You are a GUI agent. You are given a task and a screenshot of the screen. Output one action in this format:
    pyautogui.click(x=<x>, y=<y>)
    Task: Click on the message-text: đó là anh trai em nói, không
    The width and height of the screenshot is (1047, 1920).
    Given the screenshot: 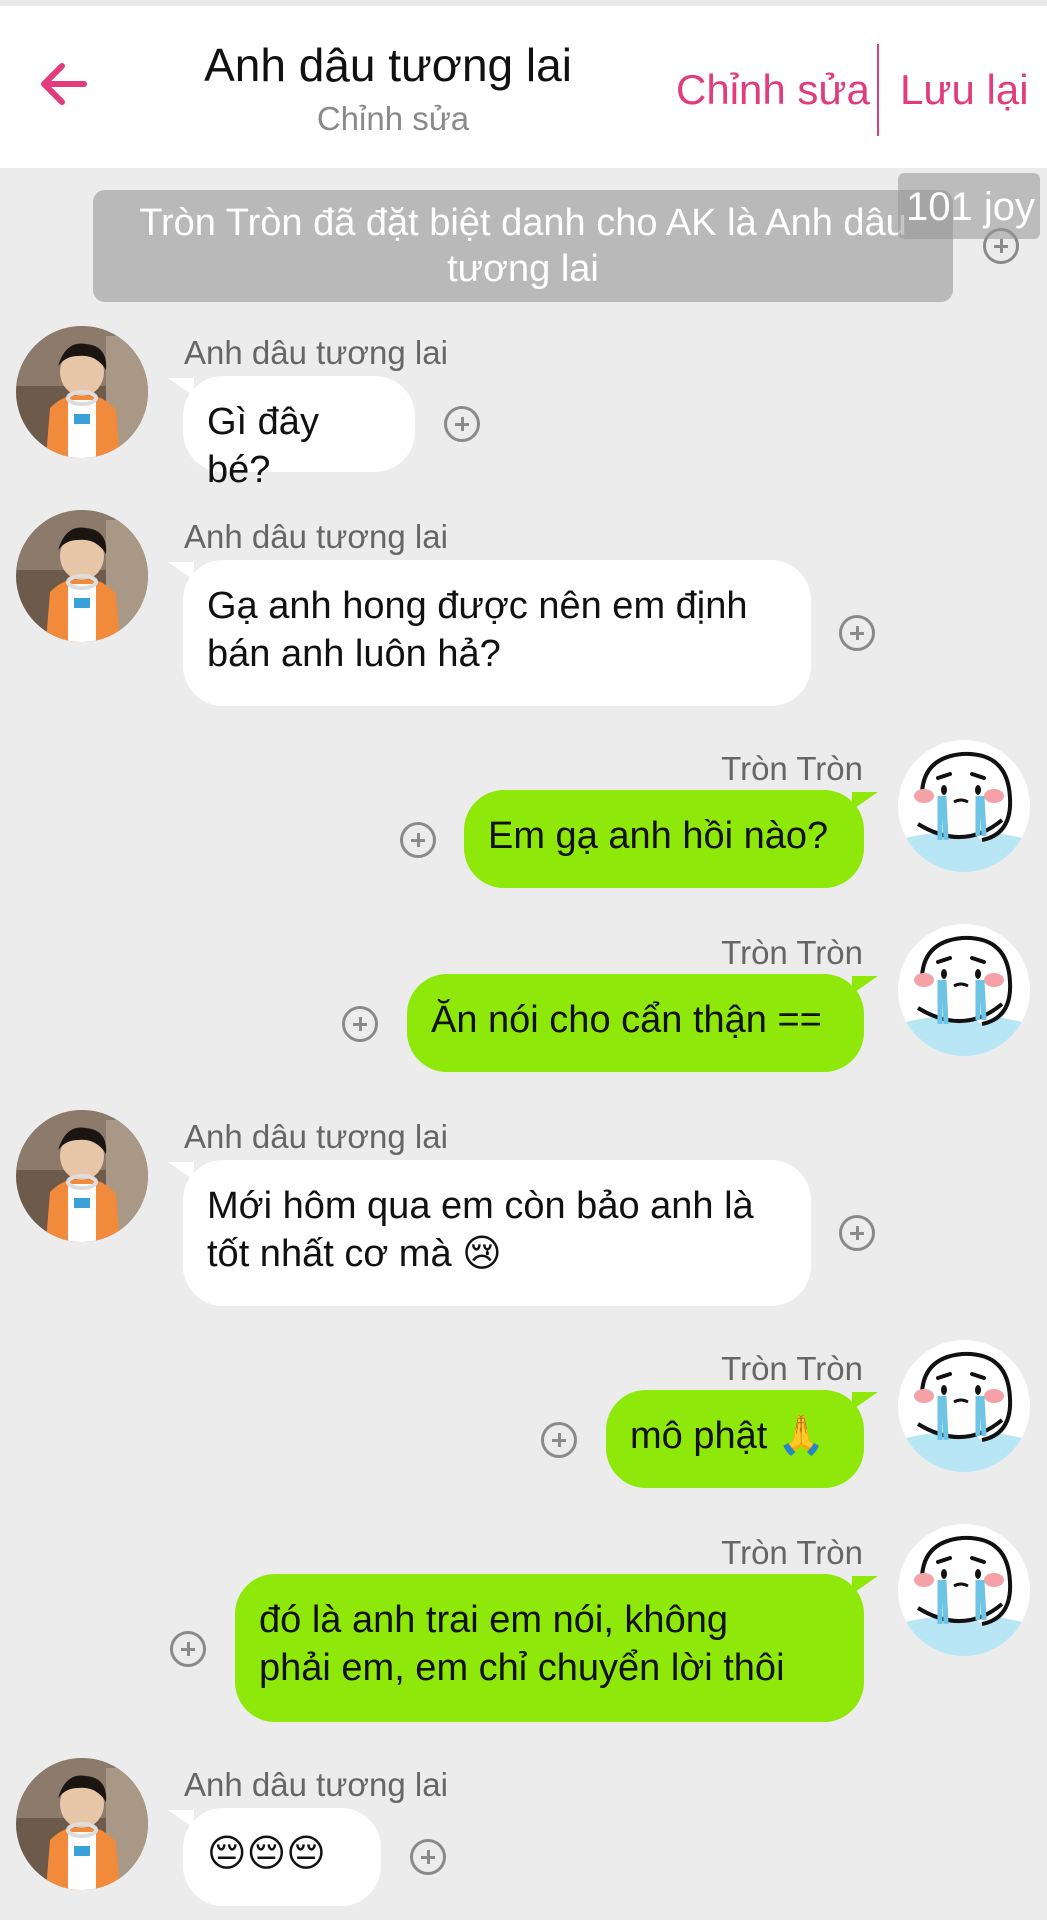 What is the action you would take?
    pyautogui.click(x=493, y=1620)
    